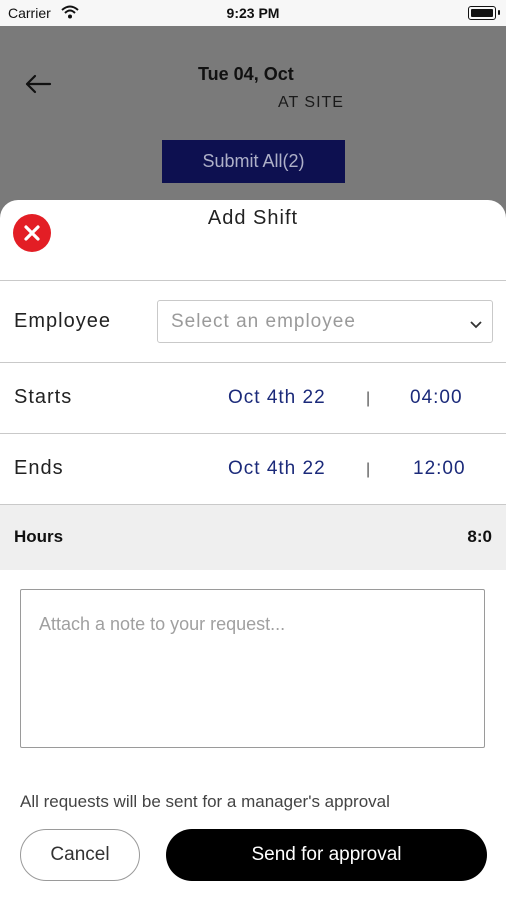 Image resolution: width=506 pixels, height=900 pixels. What do you see at coordinates (80, 855) in the screenshot?
I see `cancel-button: Cancel` at bounding box center [80, 855].